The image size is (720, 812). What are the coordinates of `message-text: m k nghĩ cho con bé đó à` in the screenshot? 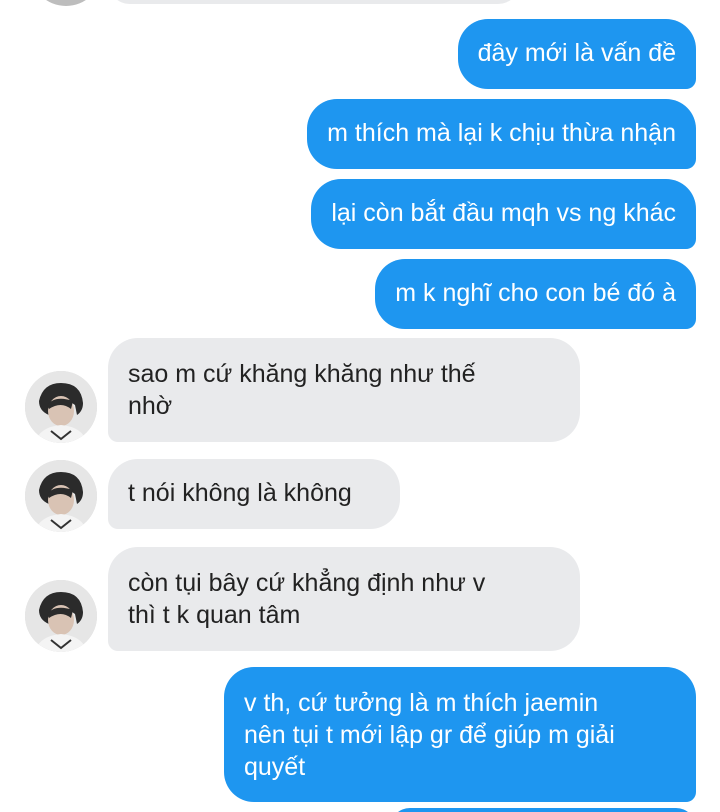 It's located at (535, 293).